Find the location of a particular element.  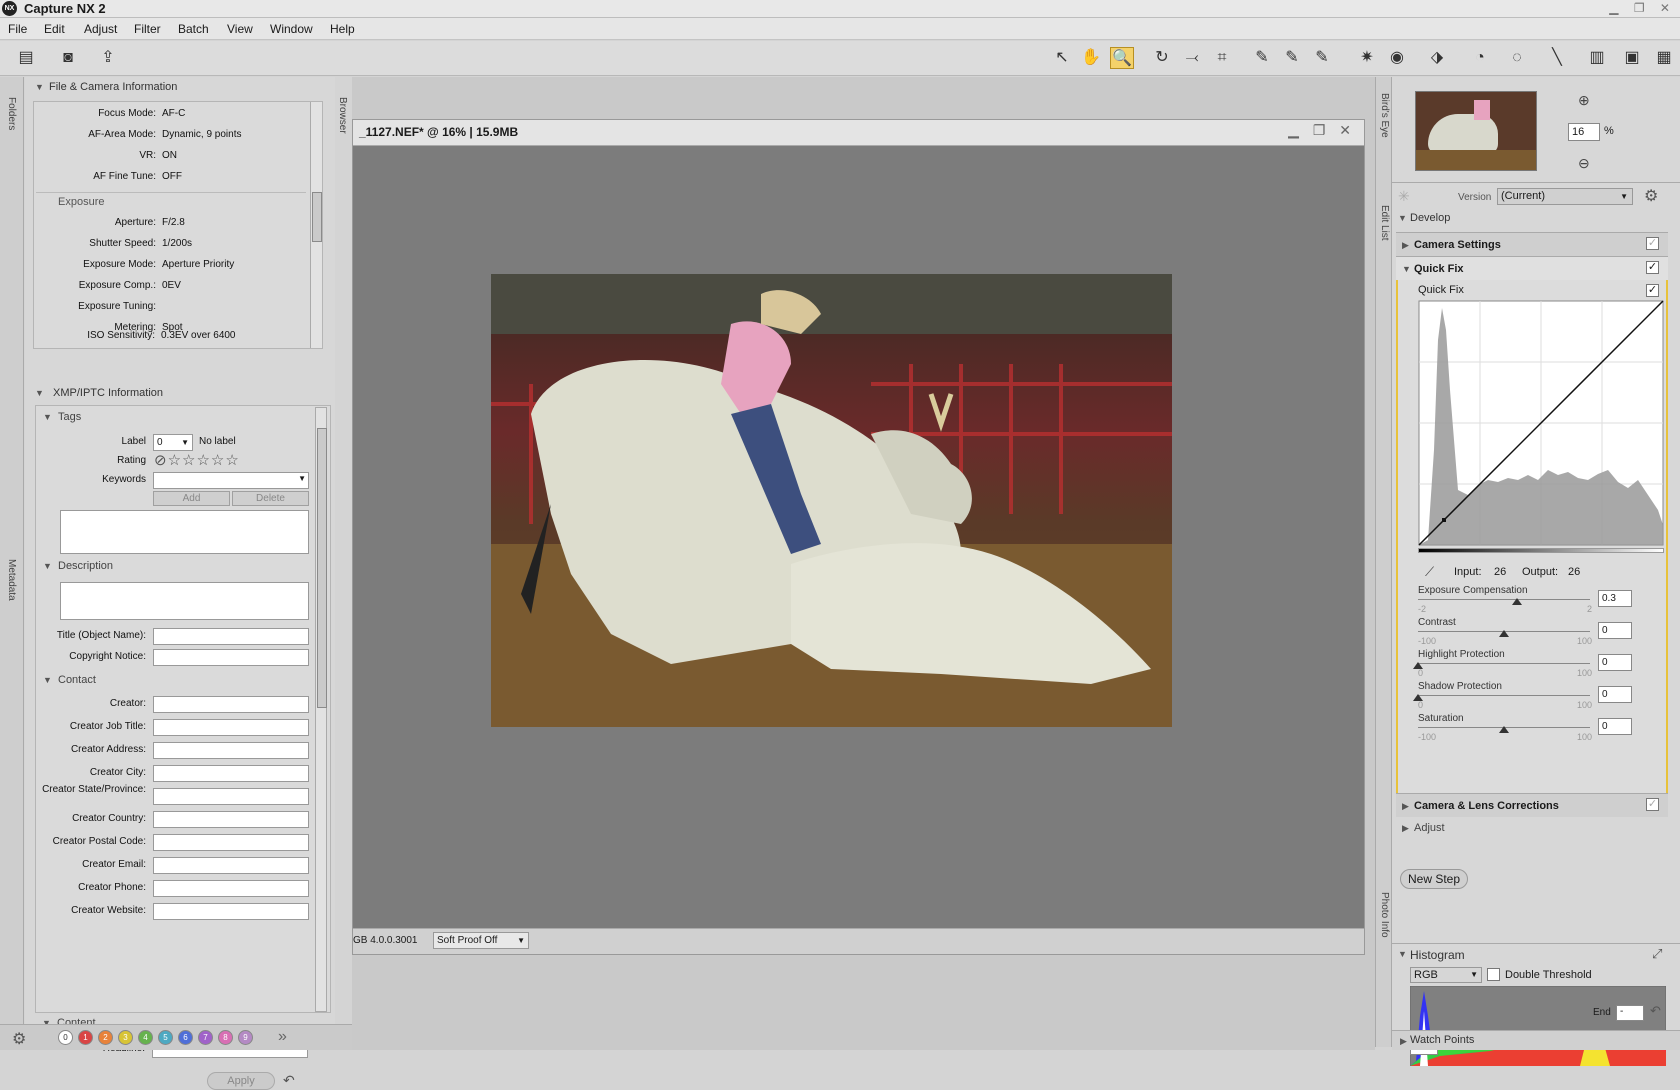

menu-window: Window is located at coordinates (291, 29).